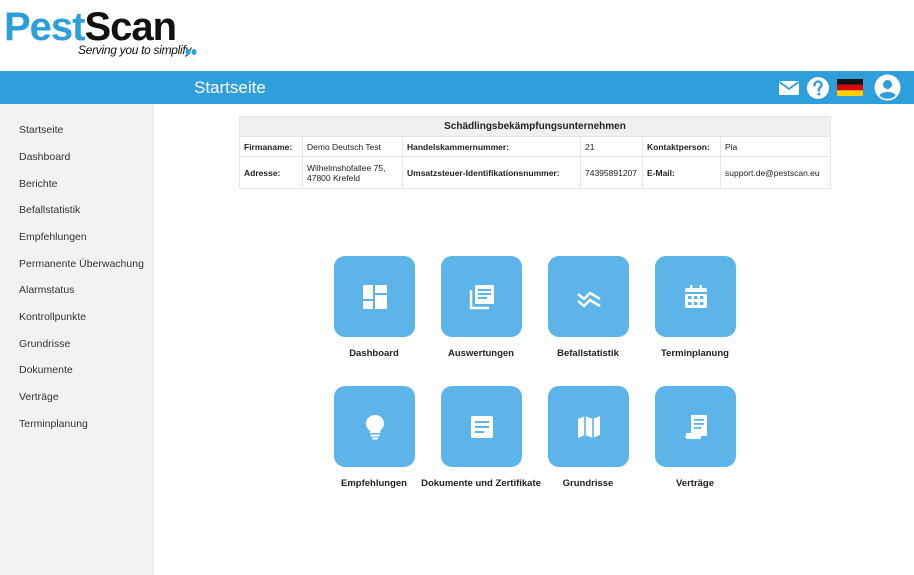 This screenshot has width=914, height=575. I want to click on tile-label-dashboard: Dashboard, so click(374, 353).